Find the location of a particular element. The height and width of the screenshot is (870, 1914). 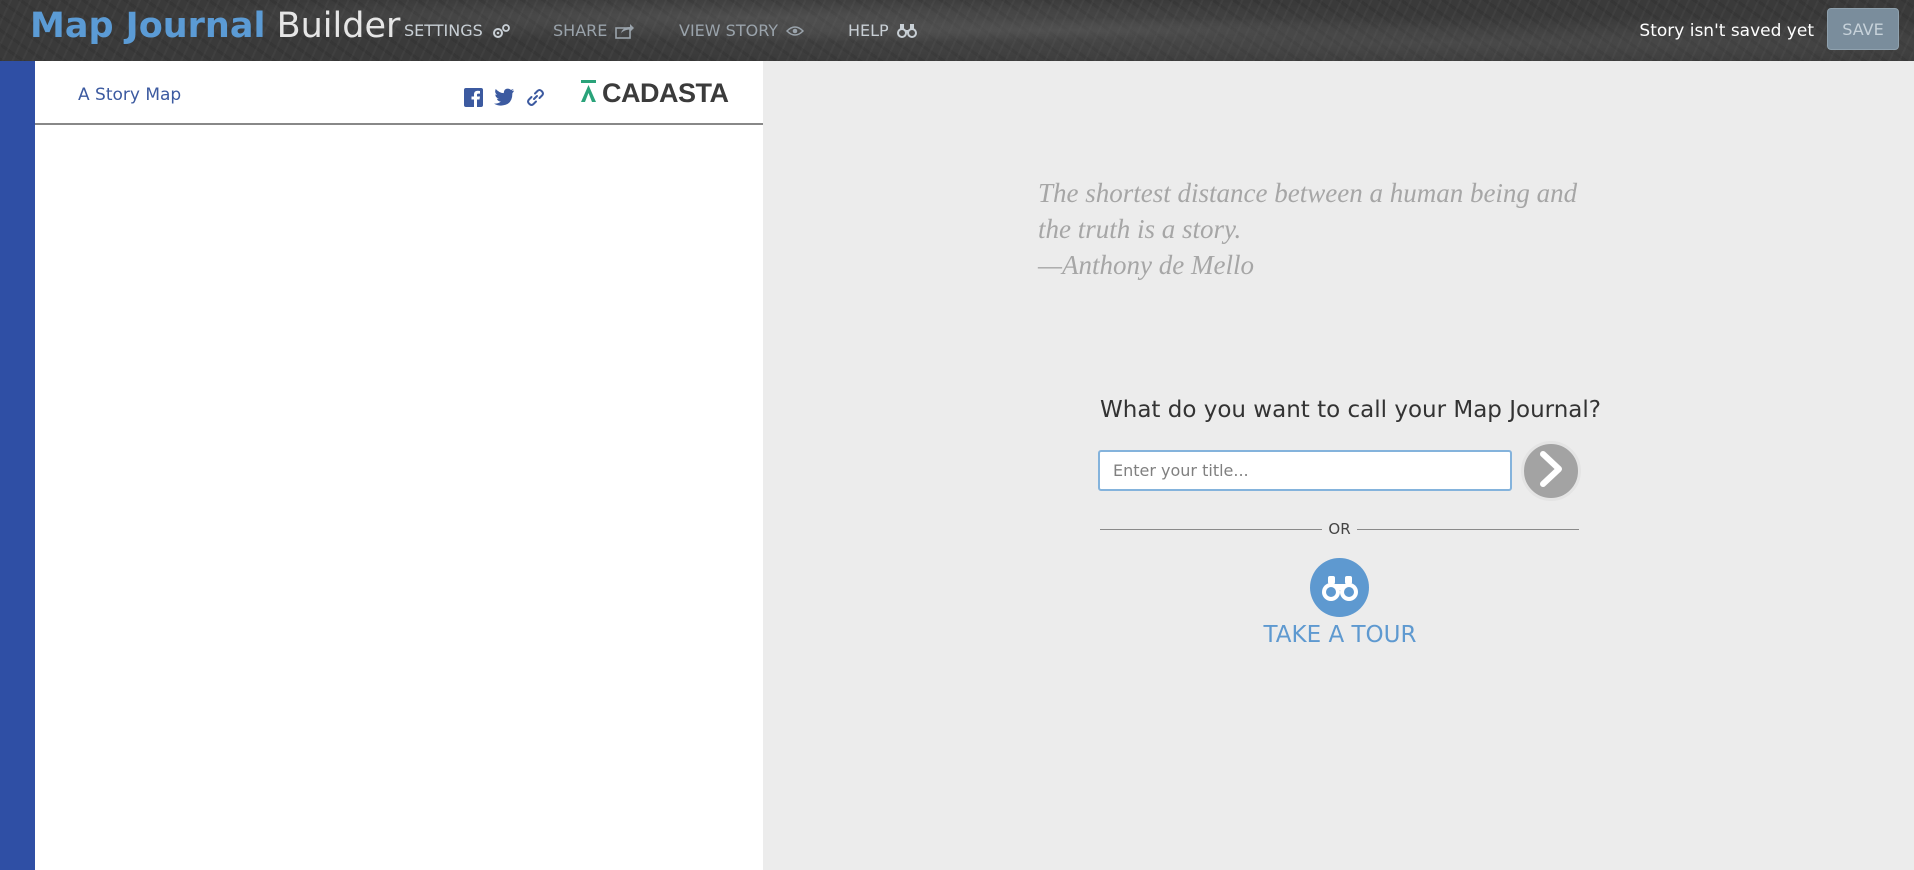

quote-line: the truth is a story. is located at coordinates (1140, 229).